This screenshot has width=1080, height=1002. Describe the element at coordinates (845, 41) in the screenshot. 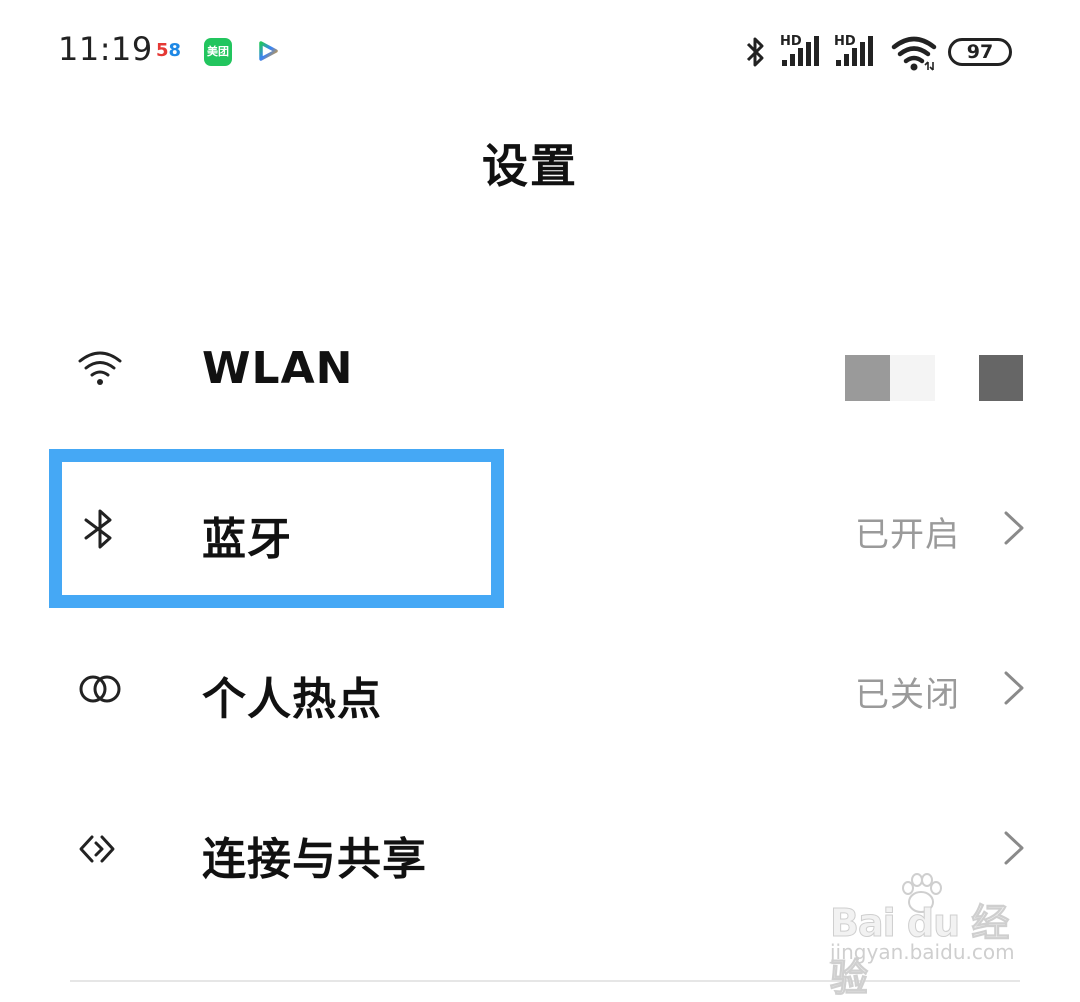

I see `signal-2-hd-label: HD` at that location.